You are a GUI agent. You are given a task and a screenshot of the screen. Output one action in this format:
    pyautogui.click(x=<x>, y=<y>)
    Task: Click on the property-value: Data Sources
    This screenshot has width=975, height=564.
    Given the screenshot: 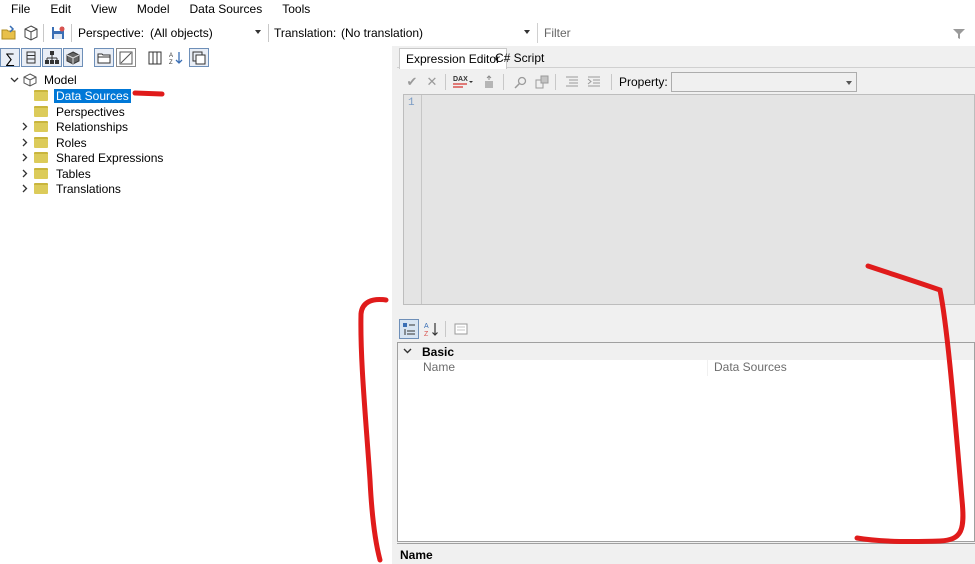 What is the action you would take?
    pyautogui.click(x=844, y=368)
    